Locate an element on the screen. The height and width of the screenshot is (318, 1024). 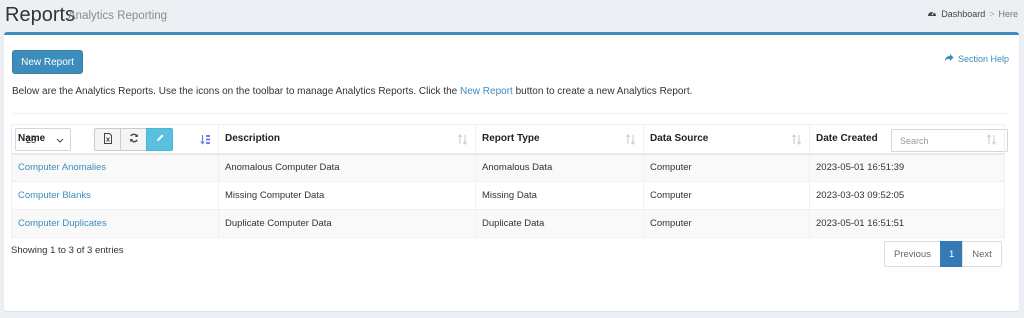
intro-new-report-link: New Report is located at coordinates (486, 91).